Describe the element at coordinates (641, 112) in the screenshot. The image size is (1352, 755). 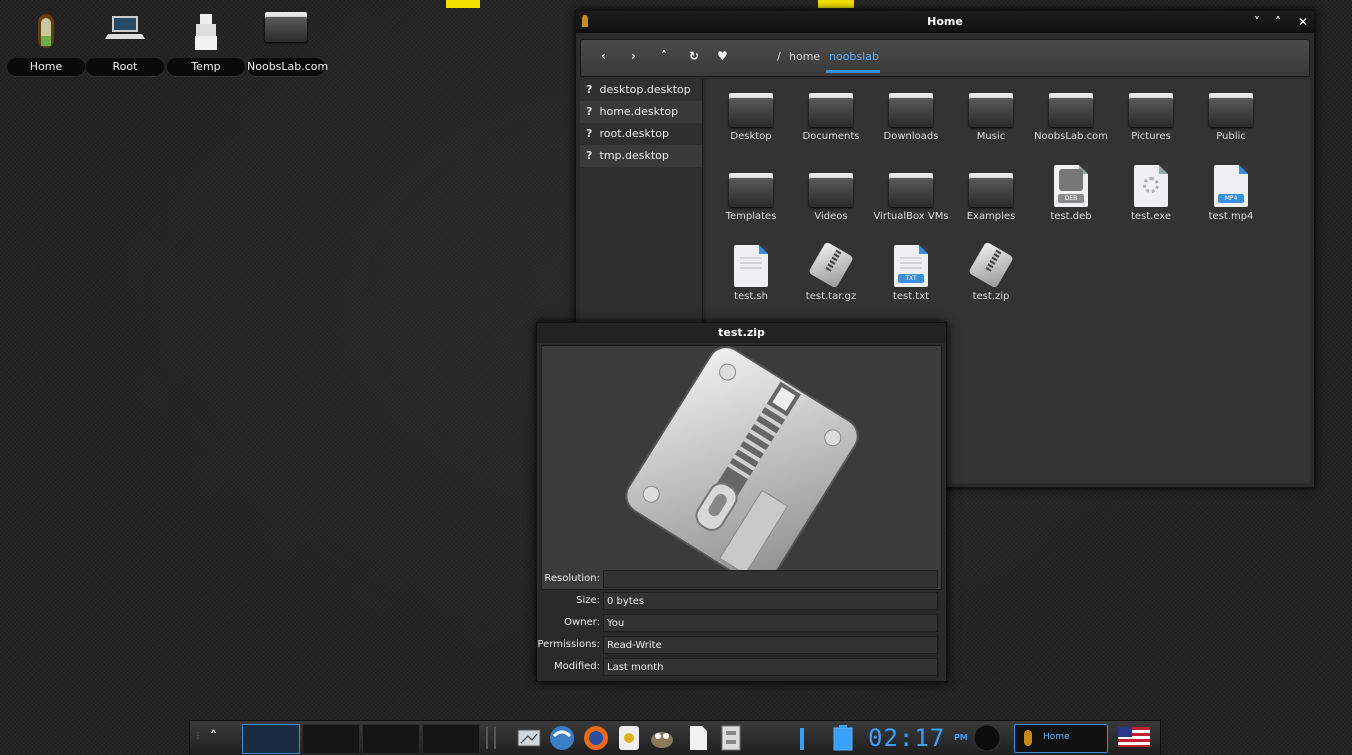
I see `sidebar-item: ? home.desktop` at that location.